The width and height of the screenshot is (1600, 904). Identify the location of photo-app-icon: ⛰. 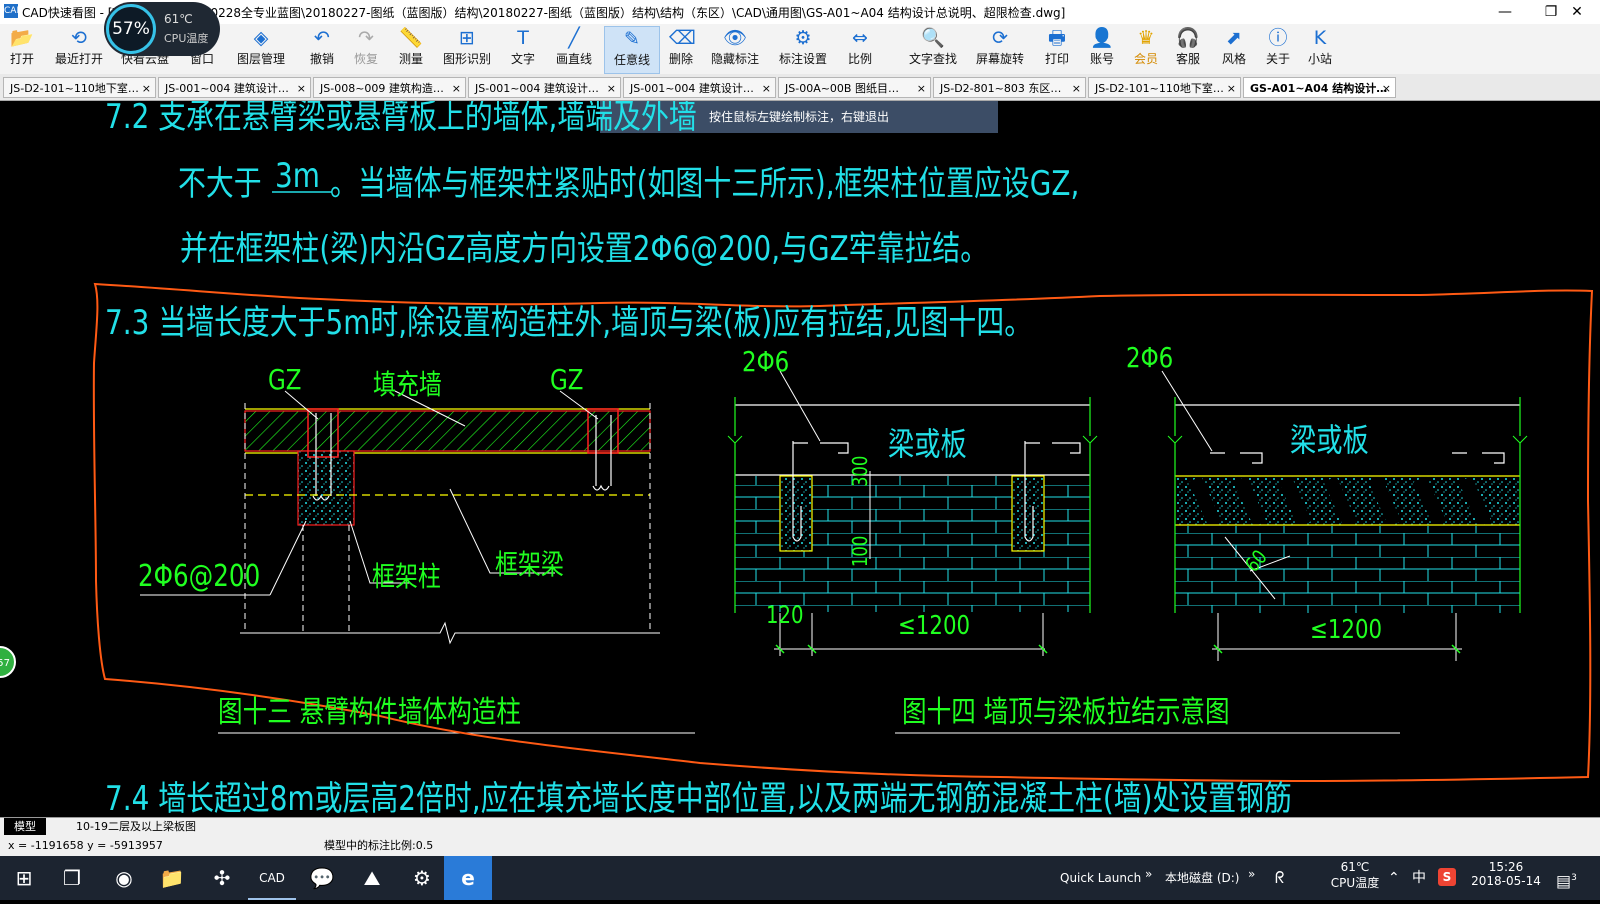
(372, 878).